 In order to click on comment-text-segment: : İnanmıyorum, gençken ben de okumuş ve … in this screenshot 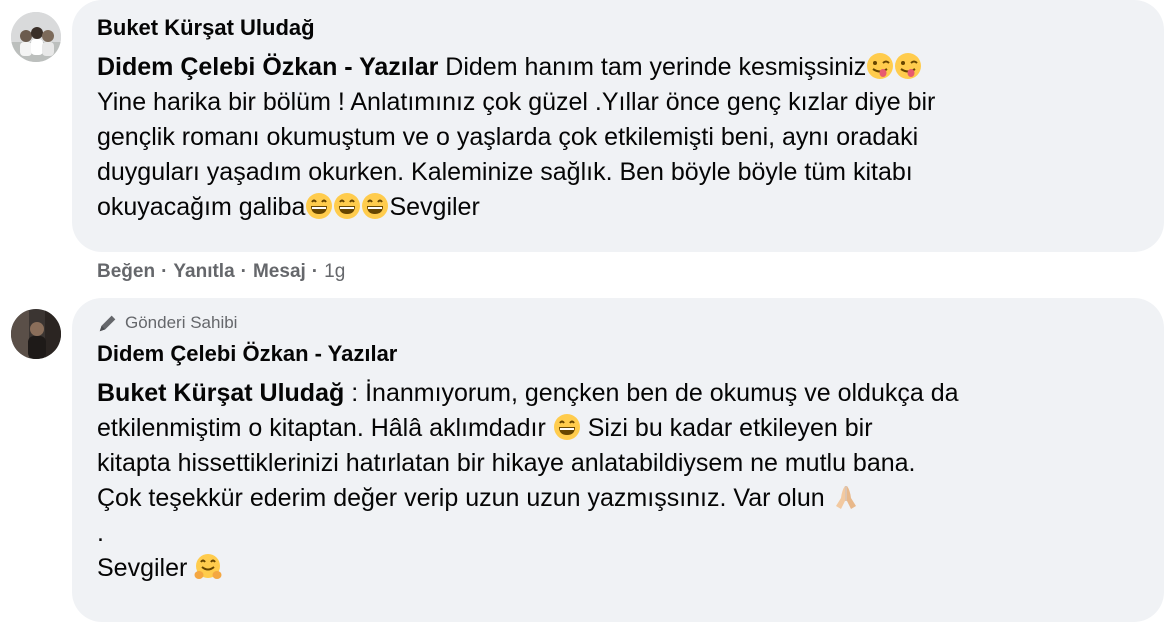, I will do `click(651, 393)`.